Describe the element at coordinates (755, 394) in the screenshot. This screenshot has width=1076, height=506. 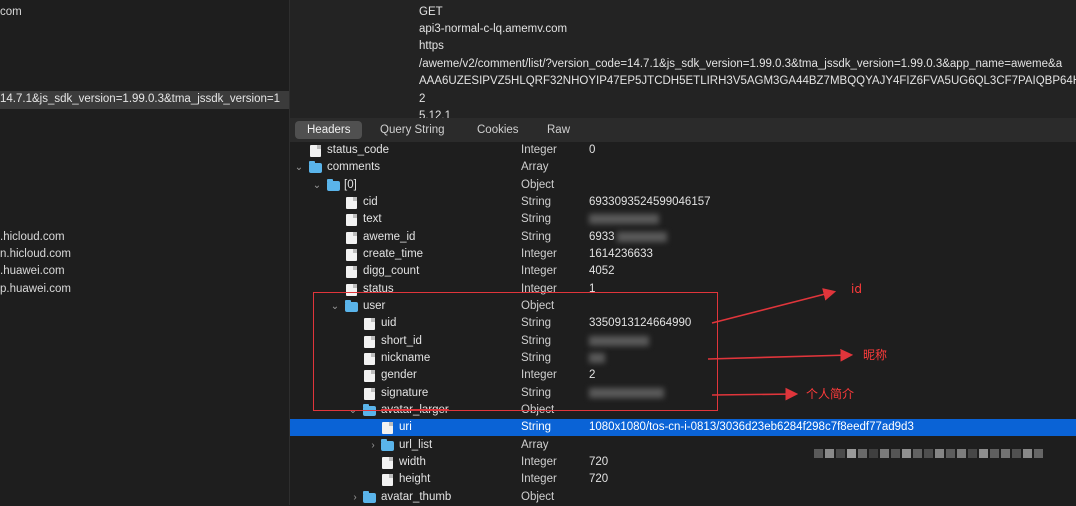
I see `arrow-signature` at that location.